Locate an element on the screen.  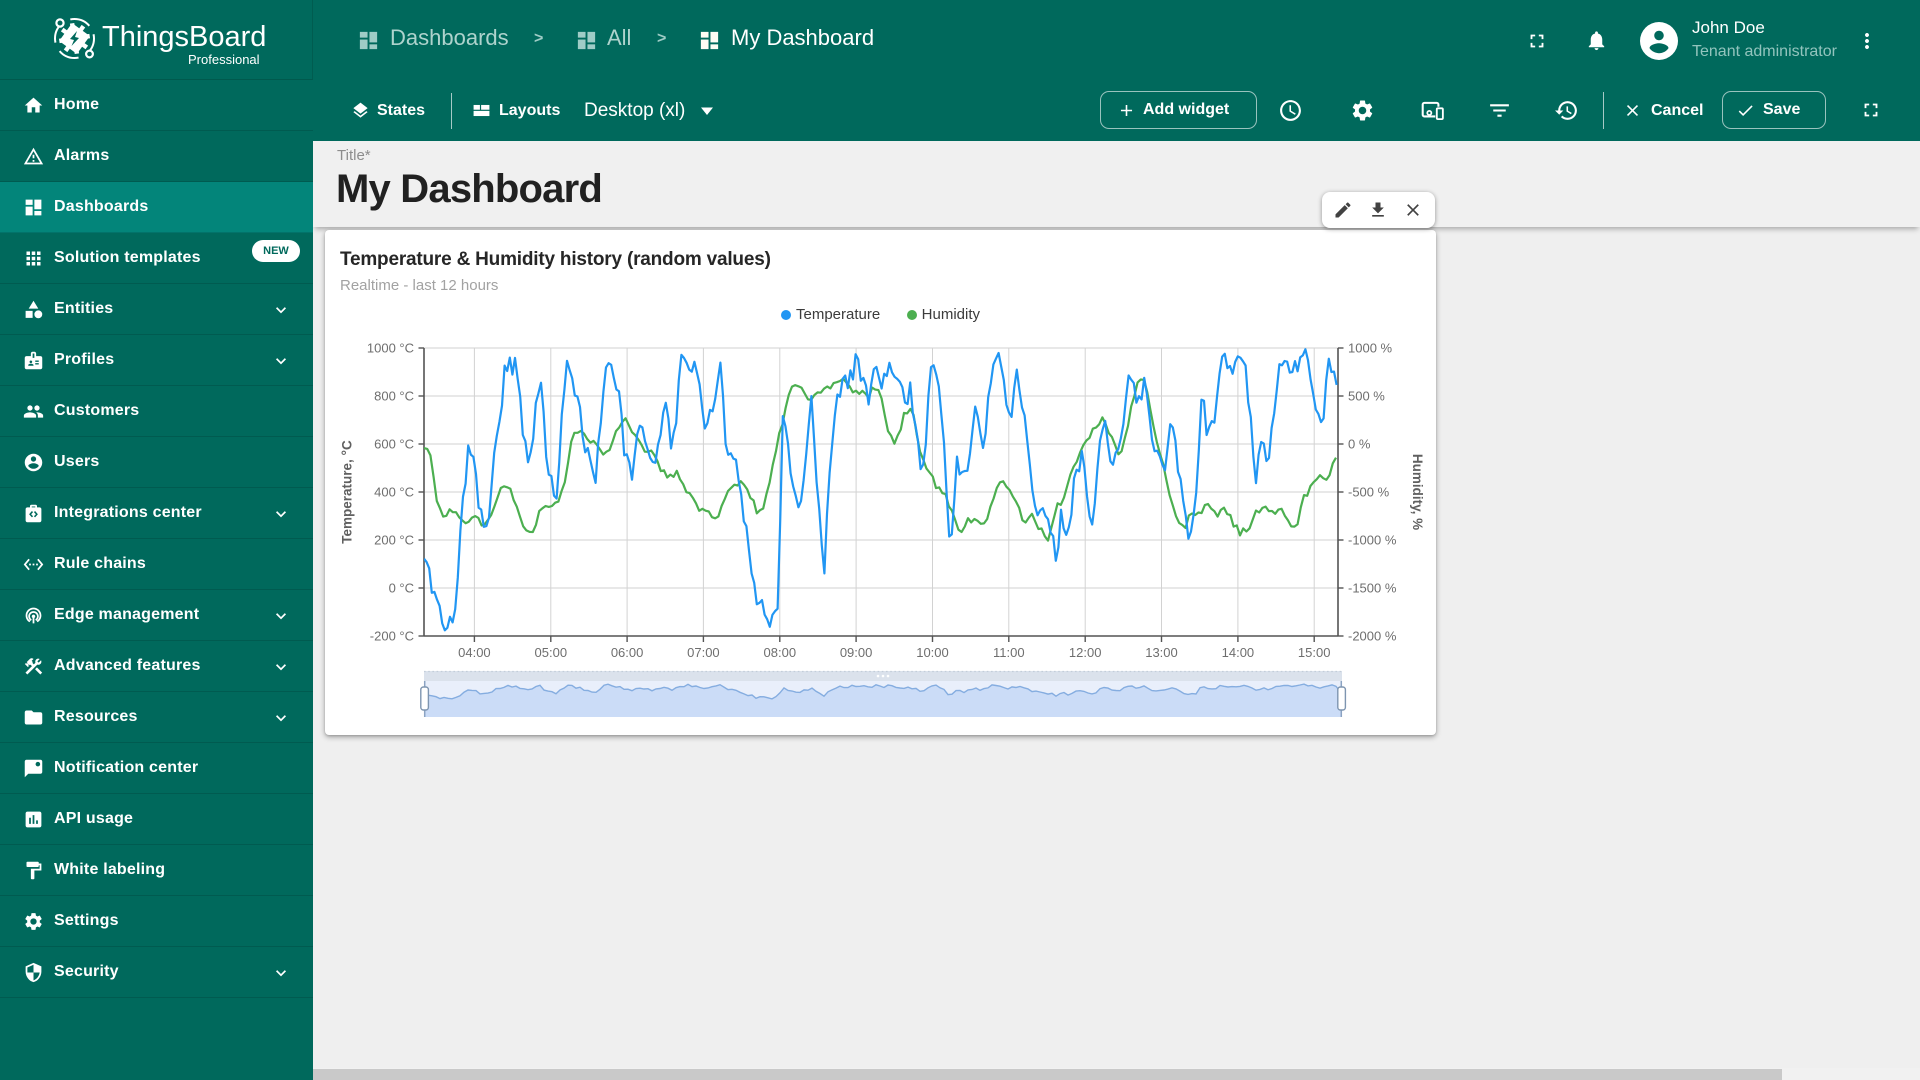
svg-text: 10:00 is located at coordinates (932, 652).